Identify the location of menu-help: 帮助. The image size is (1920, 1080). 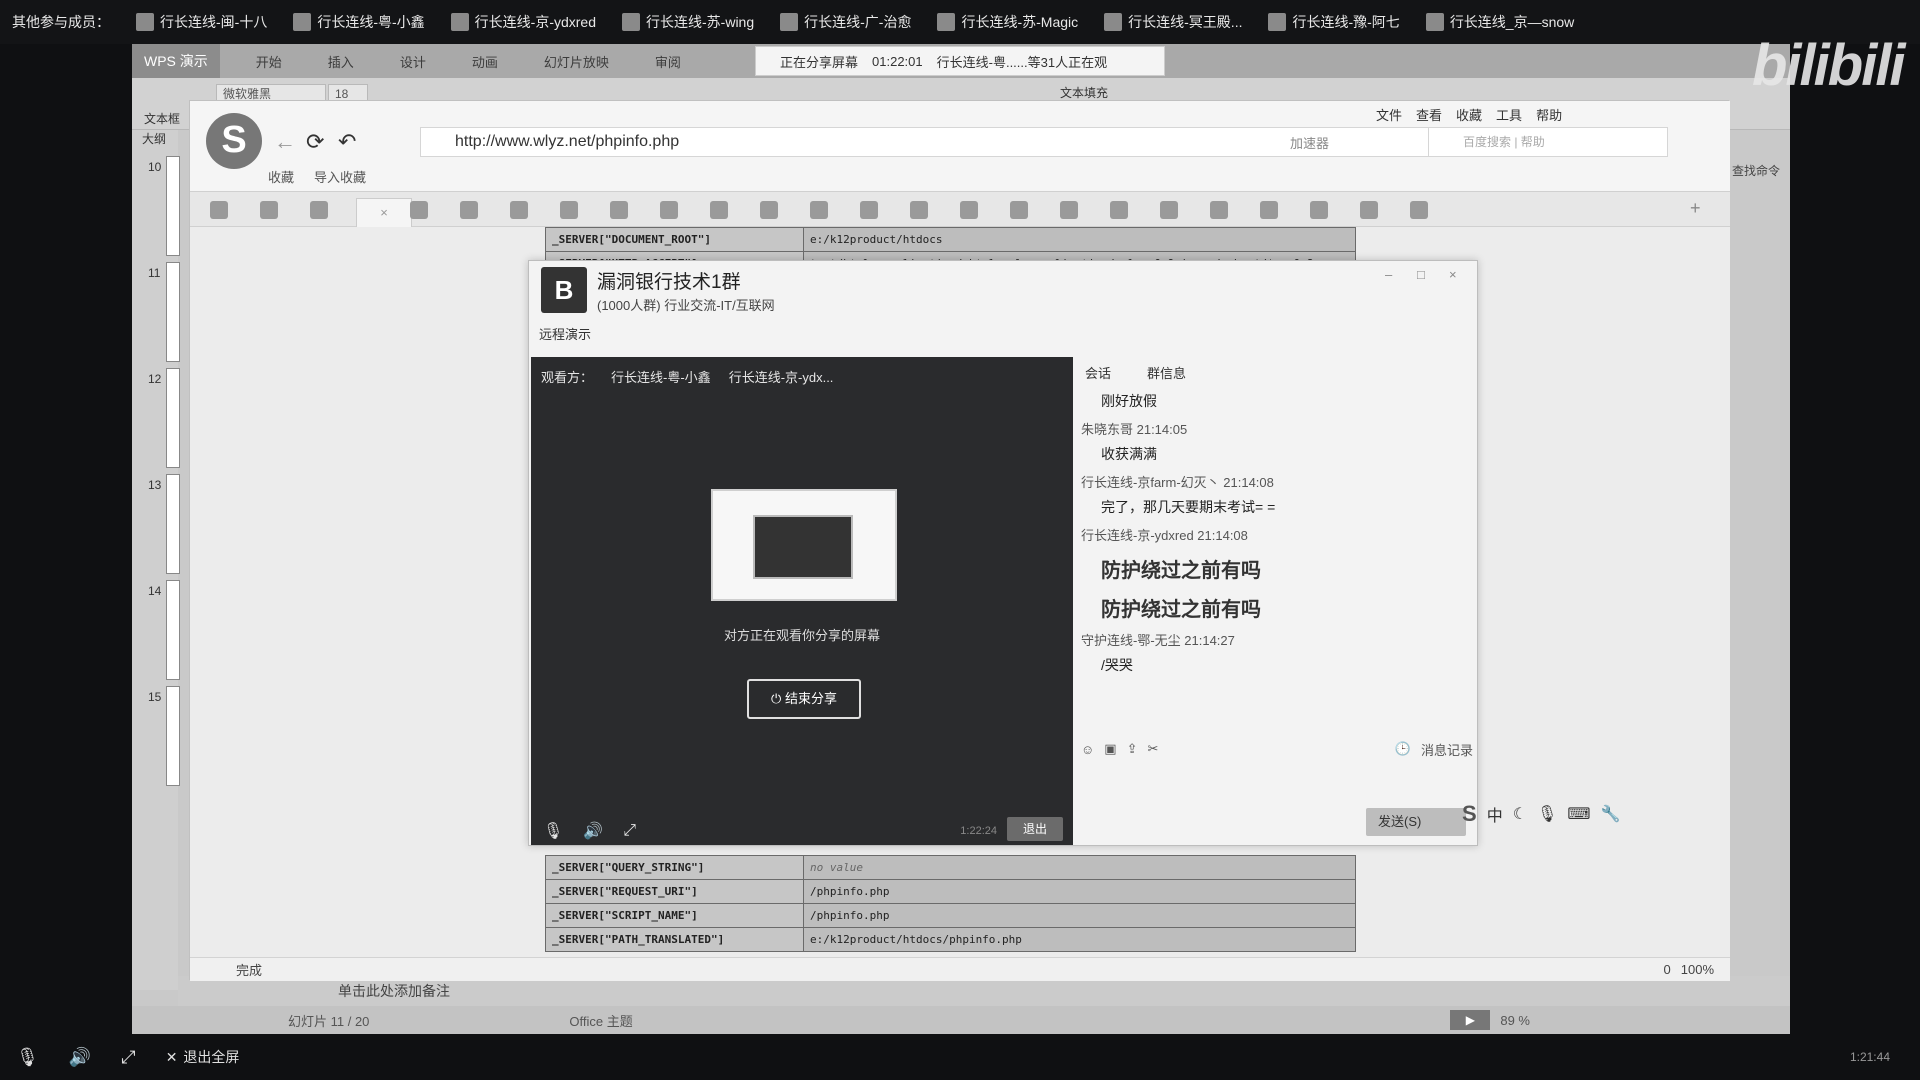
(1549, 114).